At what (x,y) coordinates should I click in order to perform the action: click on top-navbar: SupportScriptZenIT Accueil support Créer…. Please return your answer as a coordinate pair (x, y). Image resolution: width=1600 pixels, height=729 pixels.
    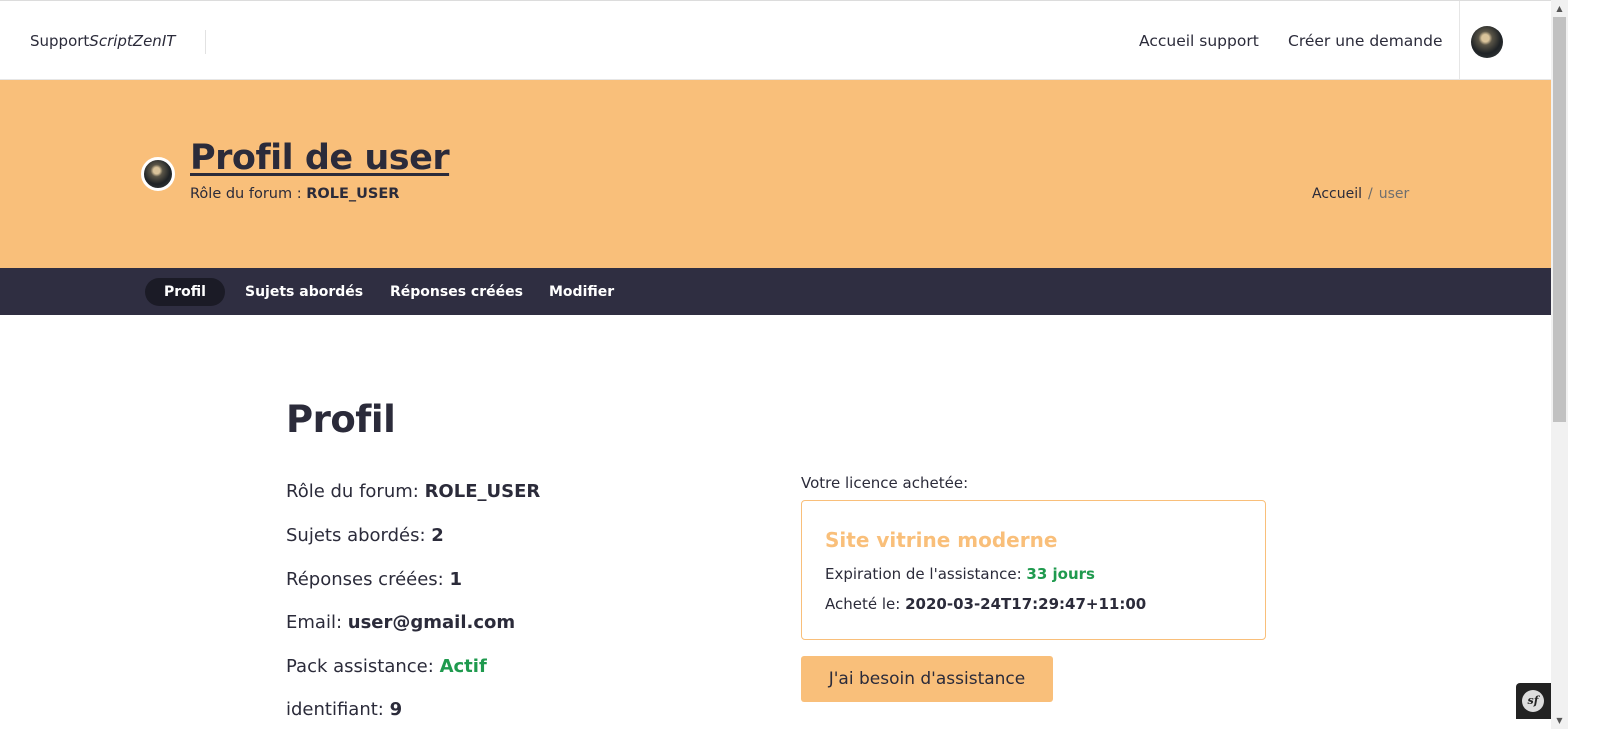
    Looking at the image, I should click on (775, 40).